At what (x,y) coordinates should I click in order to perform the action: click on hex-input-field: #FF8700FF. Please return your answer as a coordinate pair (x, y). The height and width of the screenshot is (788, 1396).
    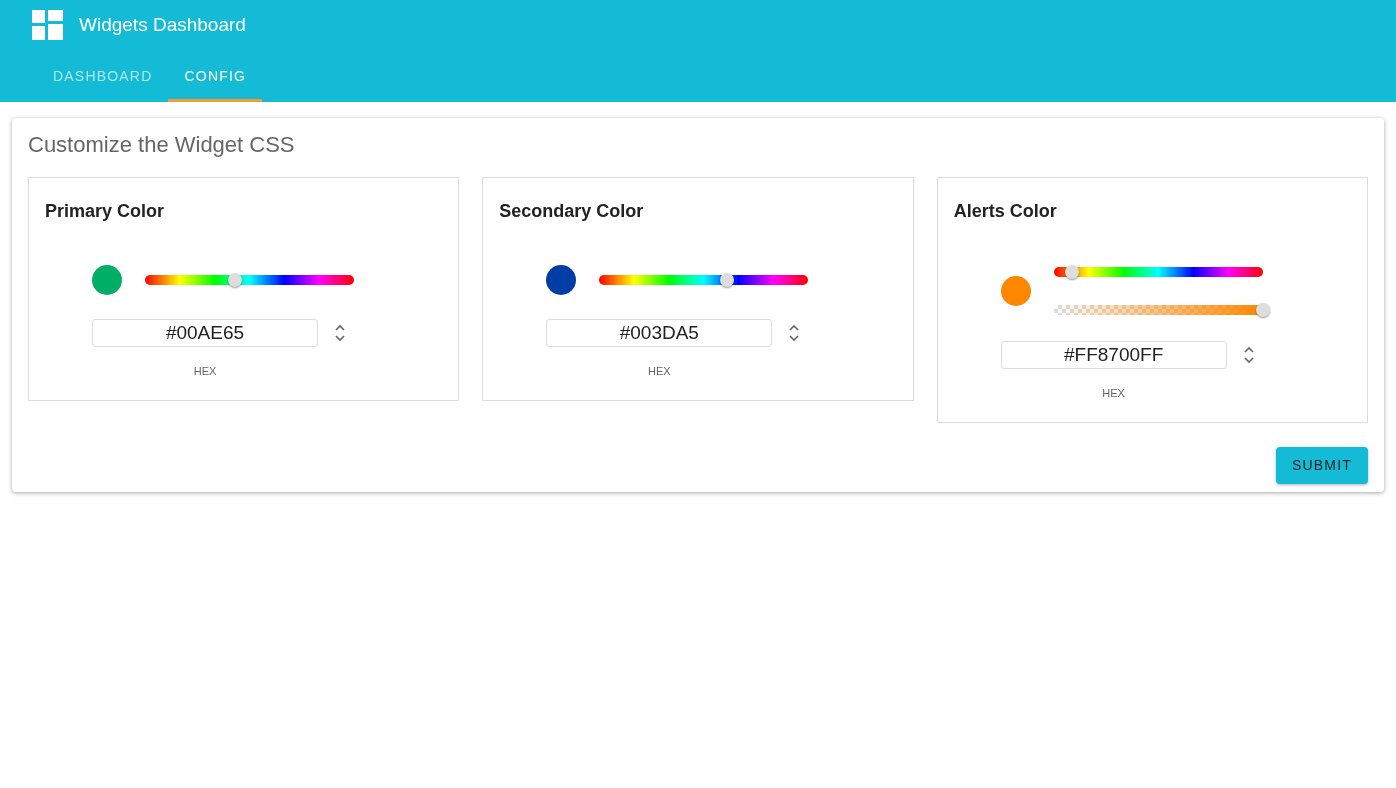
    Looking at the image, I should click on (1113, 355).